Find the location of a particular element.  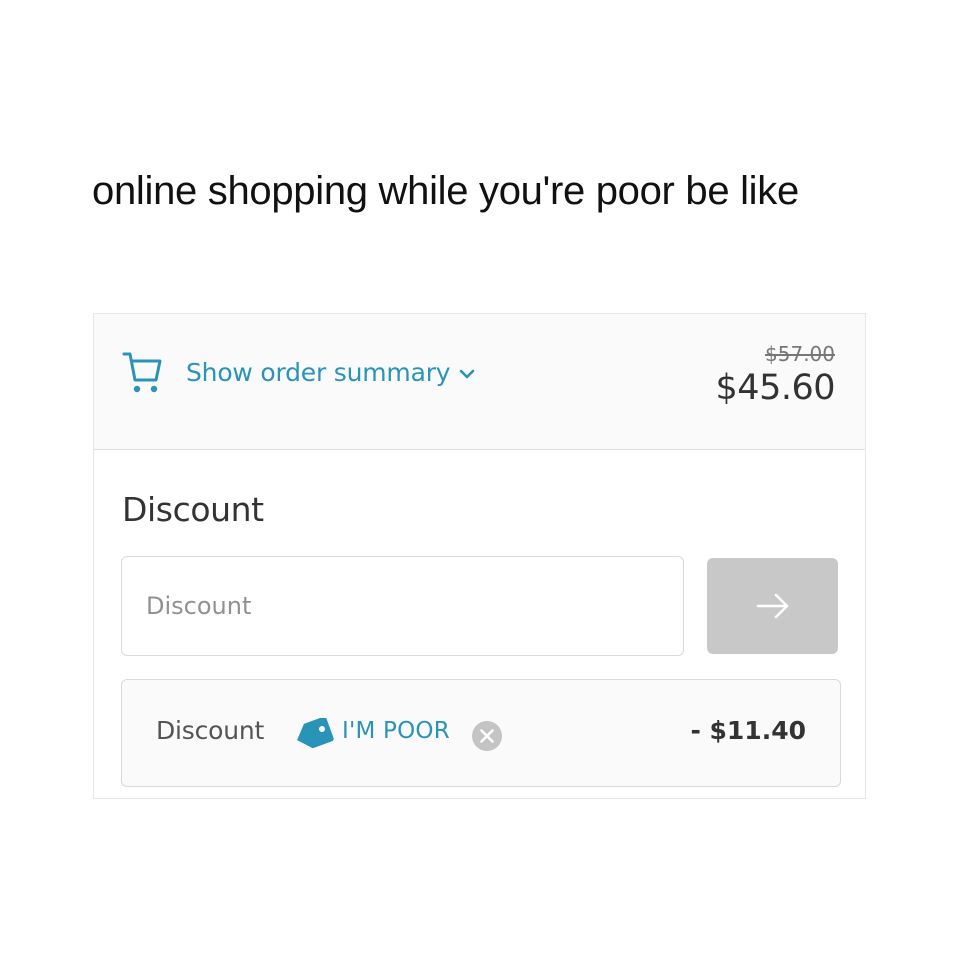

applied-discount-row: Discount I'M POOR - $11.40 is located at coordinates (481, 733).